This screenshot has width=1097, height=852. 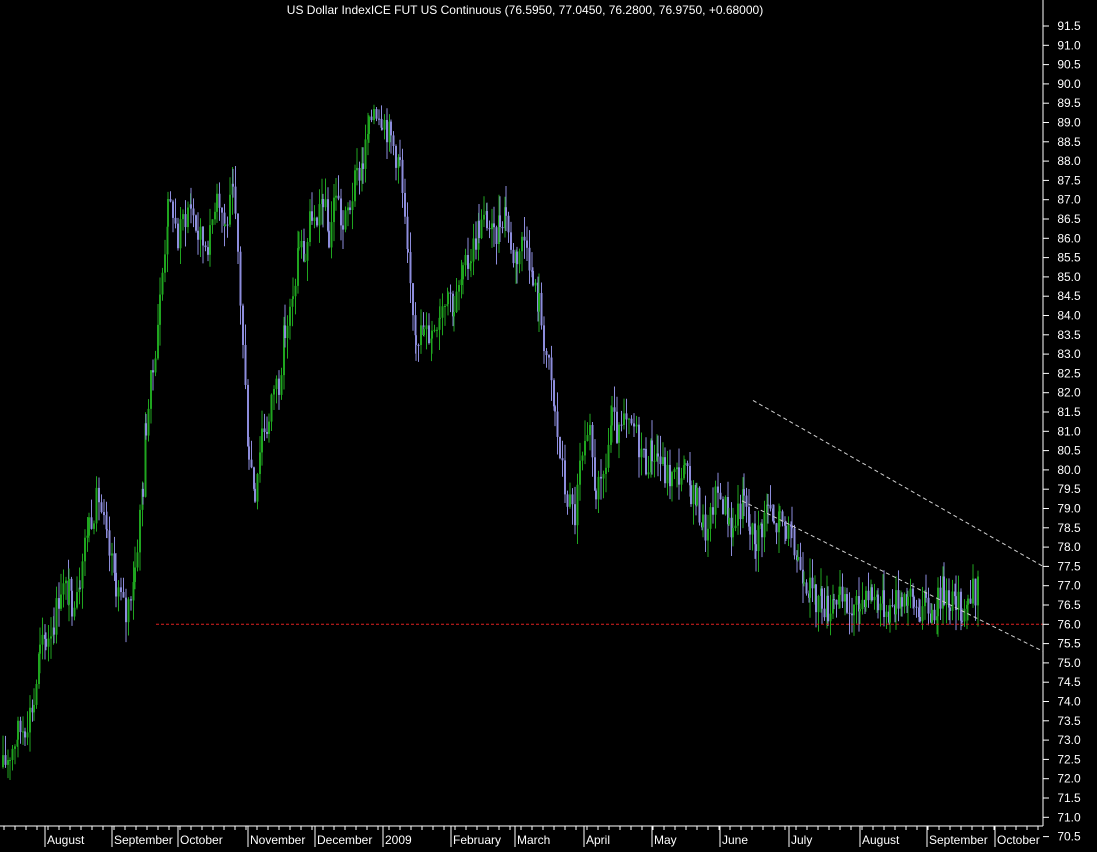 I want to click on y-tick-label: 80.0, so click(x=1069, y=470).